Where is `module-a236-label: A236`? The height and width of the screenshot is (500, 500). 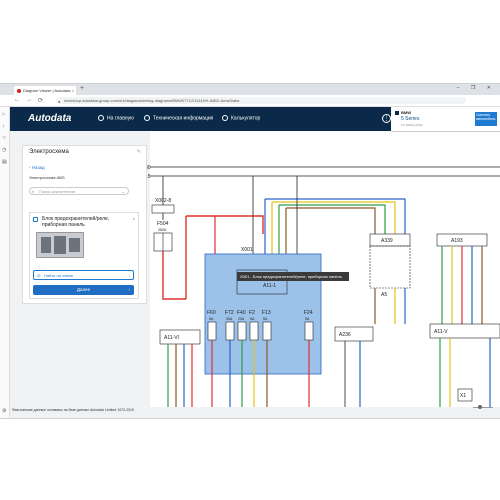 module-a236-label: A236 is located at coordinates (345, 335).